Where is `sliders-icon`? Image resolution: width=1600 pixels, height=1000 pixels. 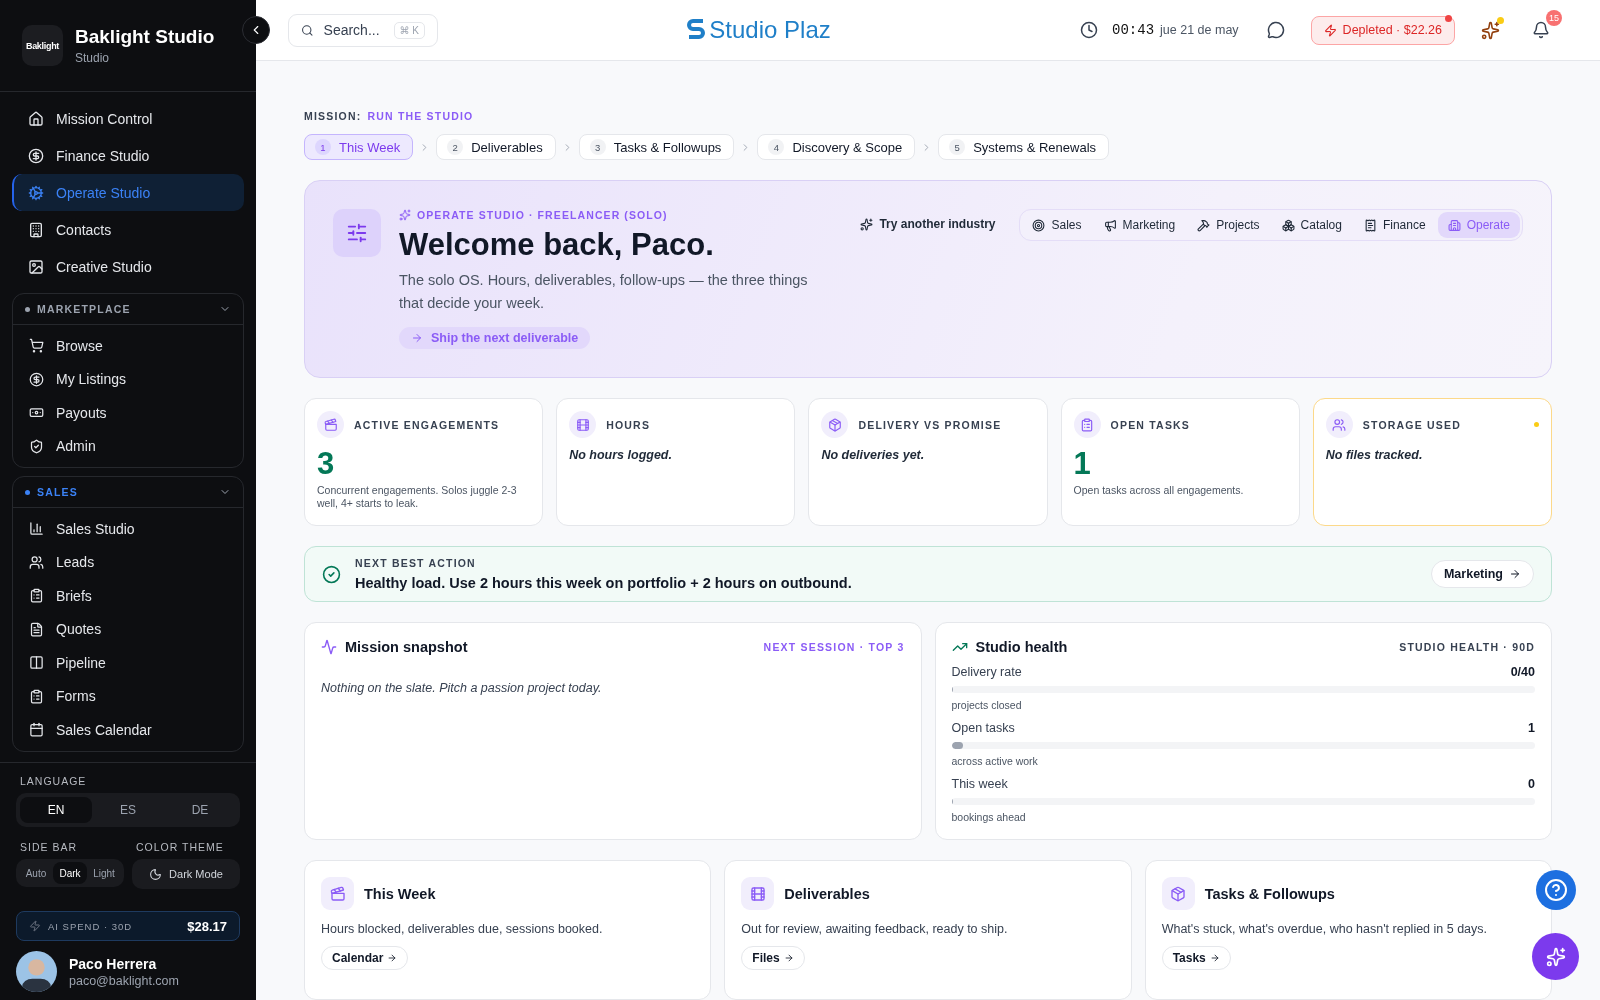 sliders-icon is located at coordinates (357, 233).